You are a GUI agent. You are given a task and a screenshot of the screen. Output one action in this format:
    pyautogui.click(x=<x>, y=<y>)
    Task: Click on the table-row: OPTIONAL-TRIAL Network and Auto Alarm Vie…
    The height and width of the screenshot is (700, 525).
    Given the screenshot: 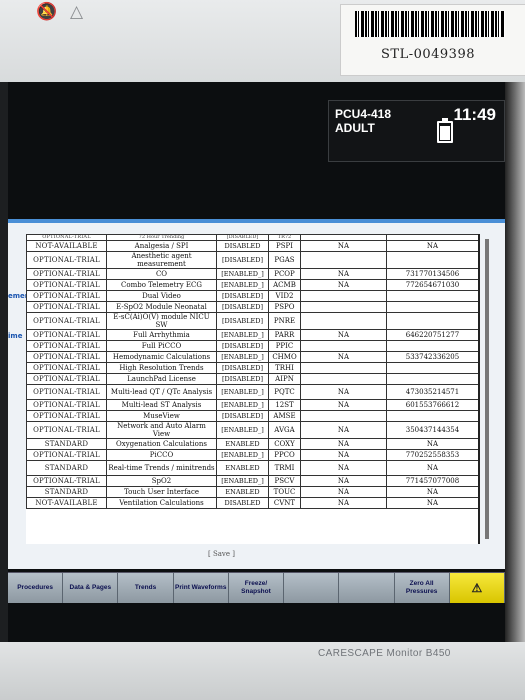 What is the action you would take?
    pyautogui.click(x=252, y=430)
    